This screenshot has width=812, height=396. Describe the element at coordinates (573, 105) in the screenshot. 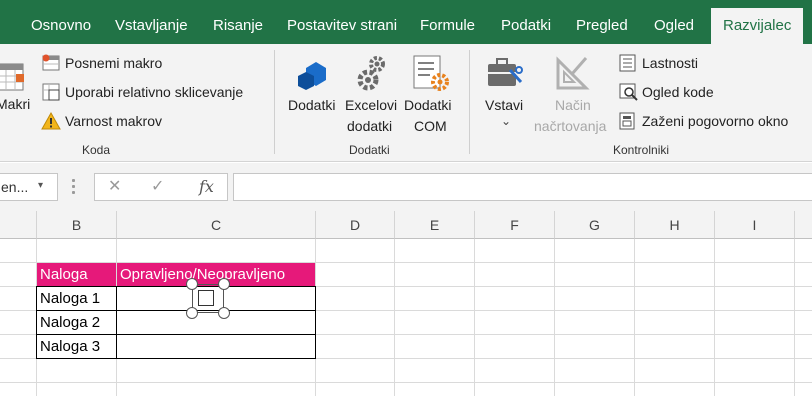

I see `design-mode-button-line1: Način` at that location.